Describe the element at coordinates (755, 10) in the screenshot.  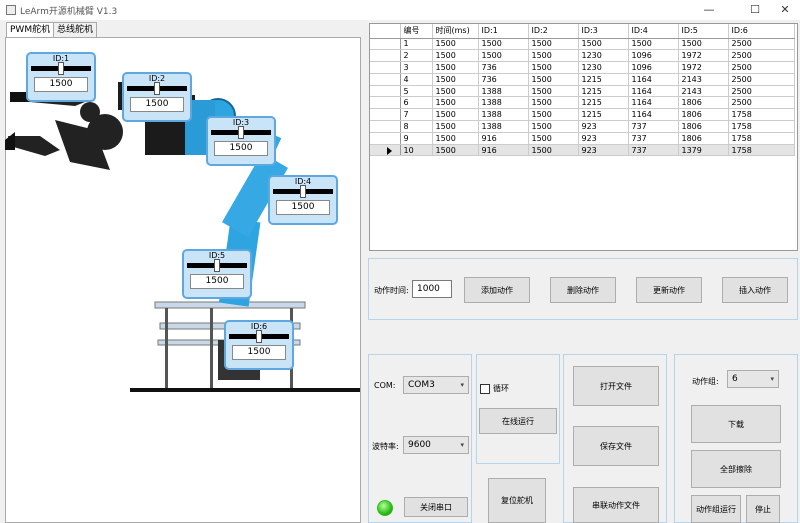
I see `maximize-button: ☐` at that location.